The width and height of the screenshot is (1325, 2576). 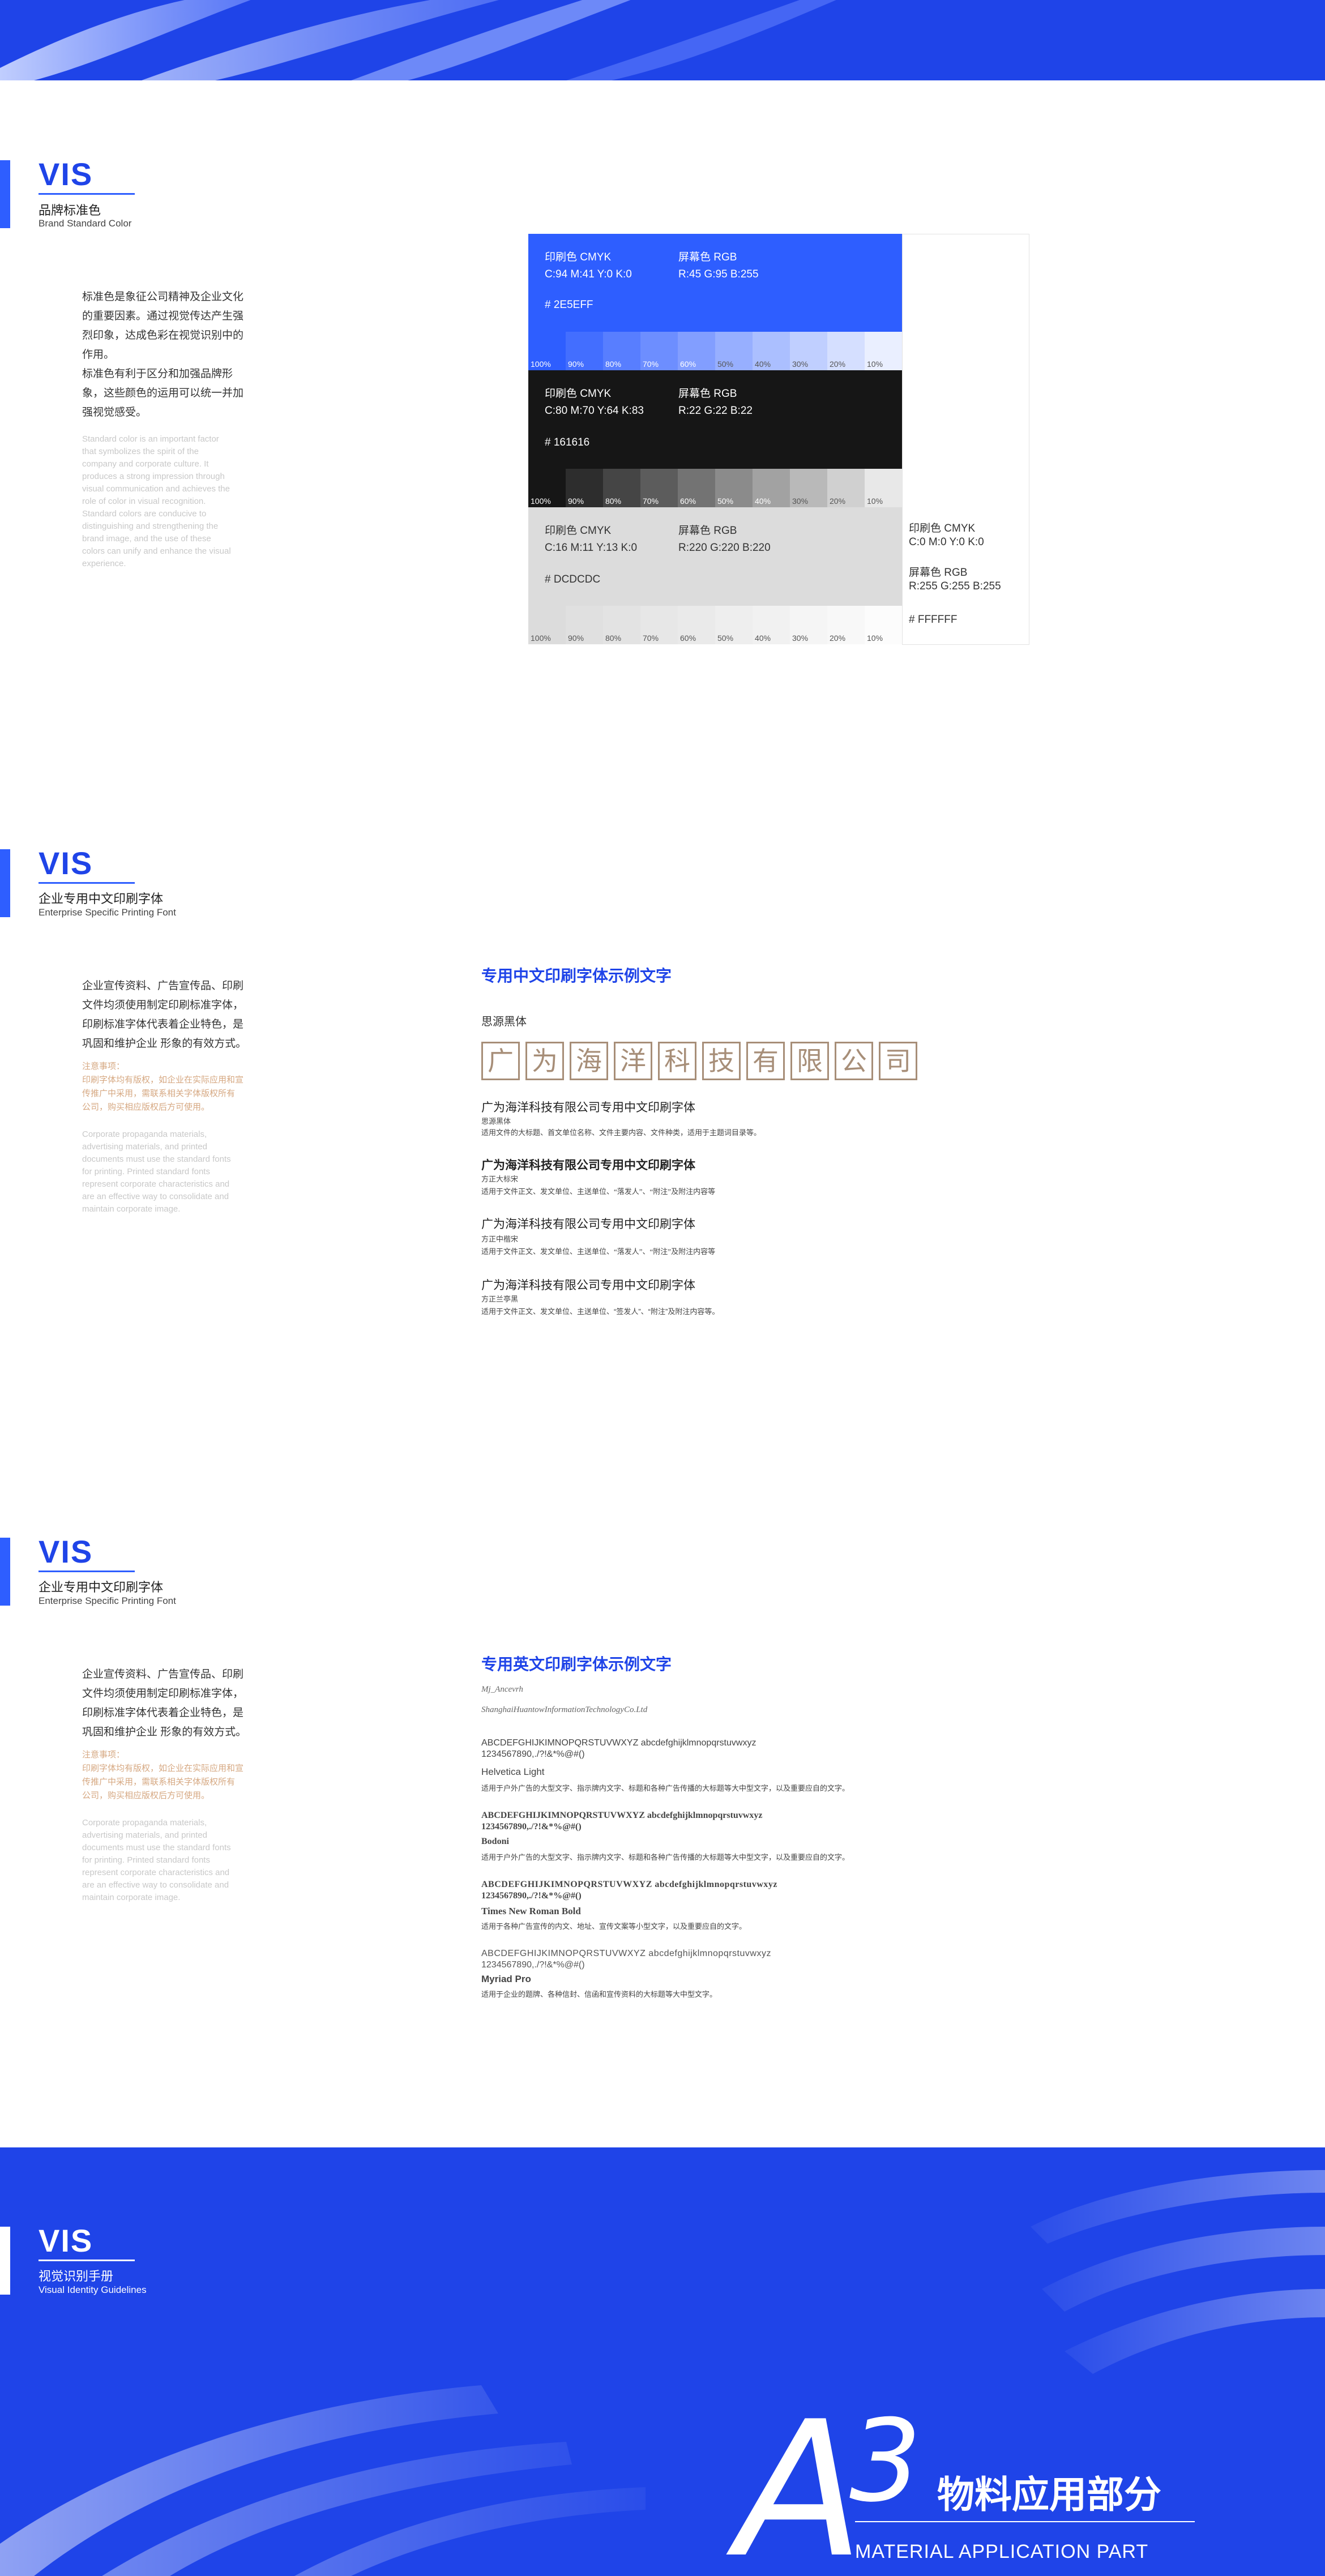 I want to click on part-title-en: MATERIAL APPLICATION PART, so click(x=1002, y=2551).